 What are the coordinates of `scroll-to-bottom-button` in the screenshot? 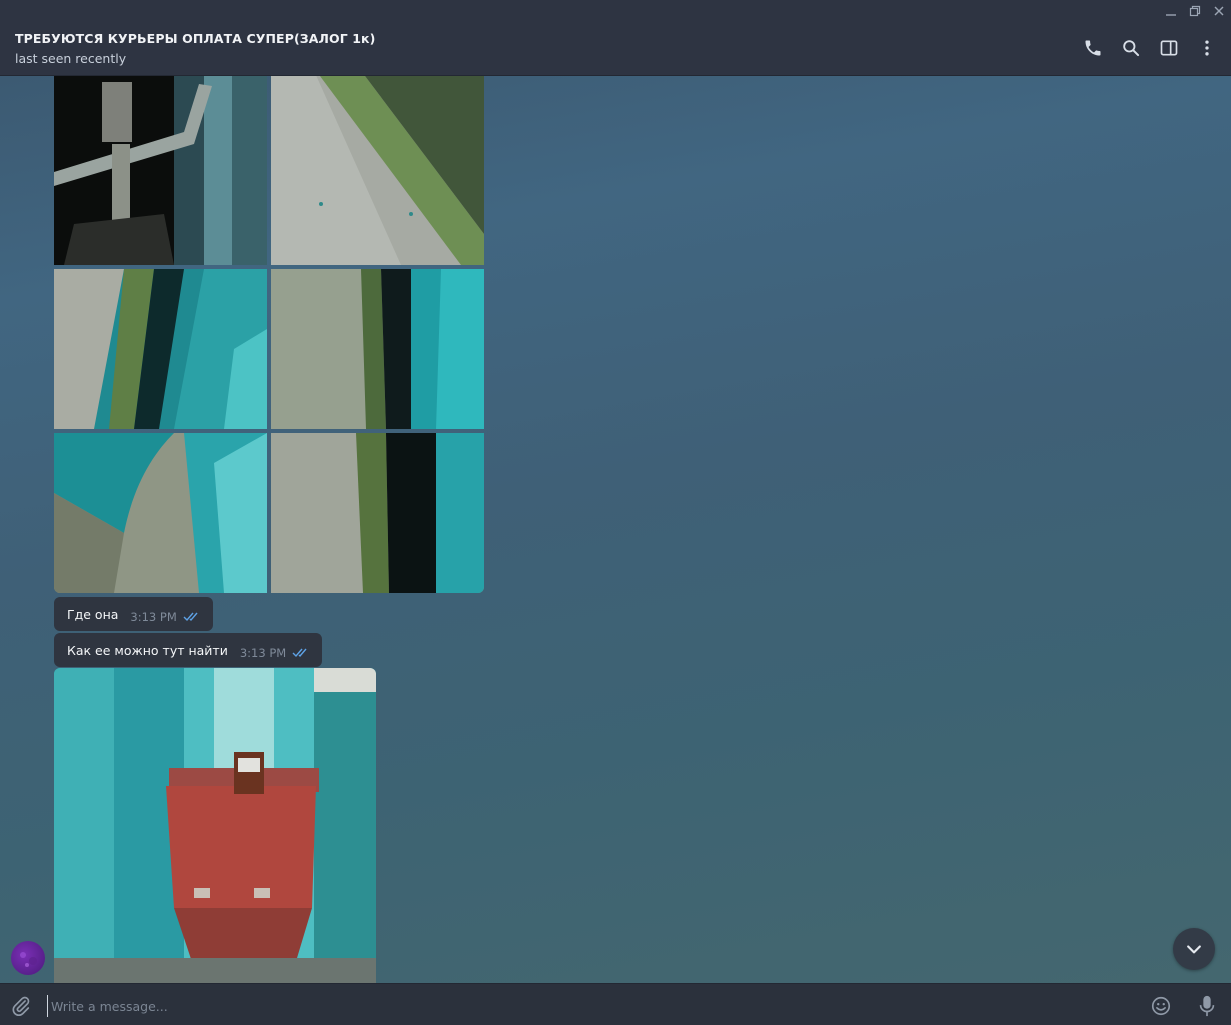 It's located at (1194, 949).